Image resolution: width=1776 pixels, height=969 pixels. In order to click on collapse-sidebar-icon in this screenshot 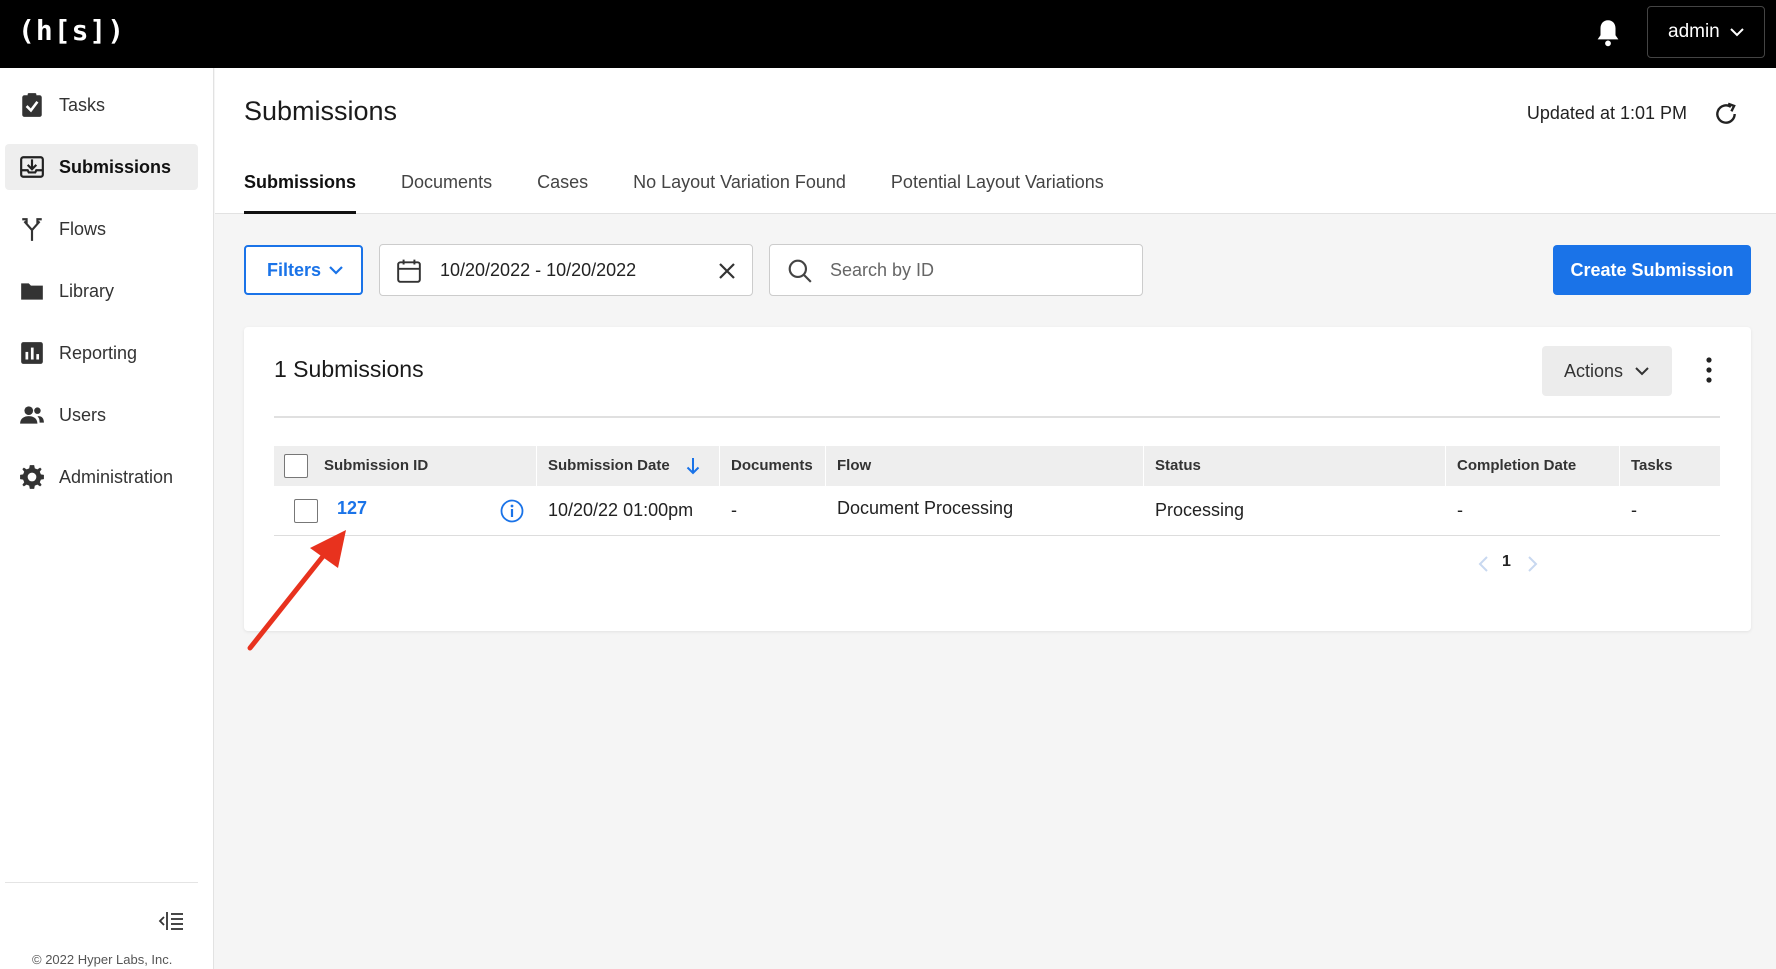, I will do `click(171, 921)`.